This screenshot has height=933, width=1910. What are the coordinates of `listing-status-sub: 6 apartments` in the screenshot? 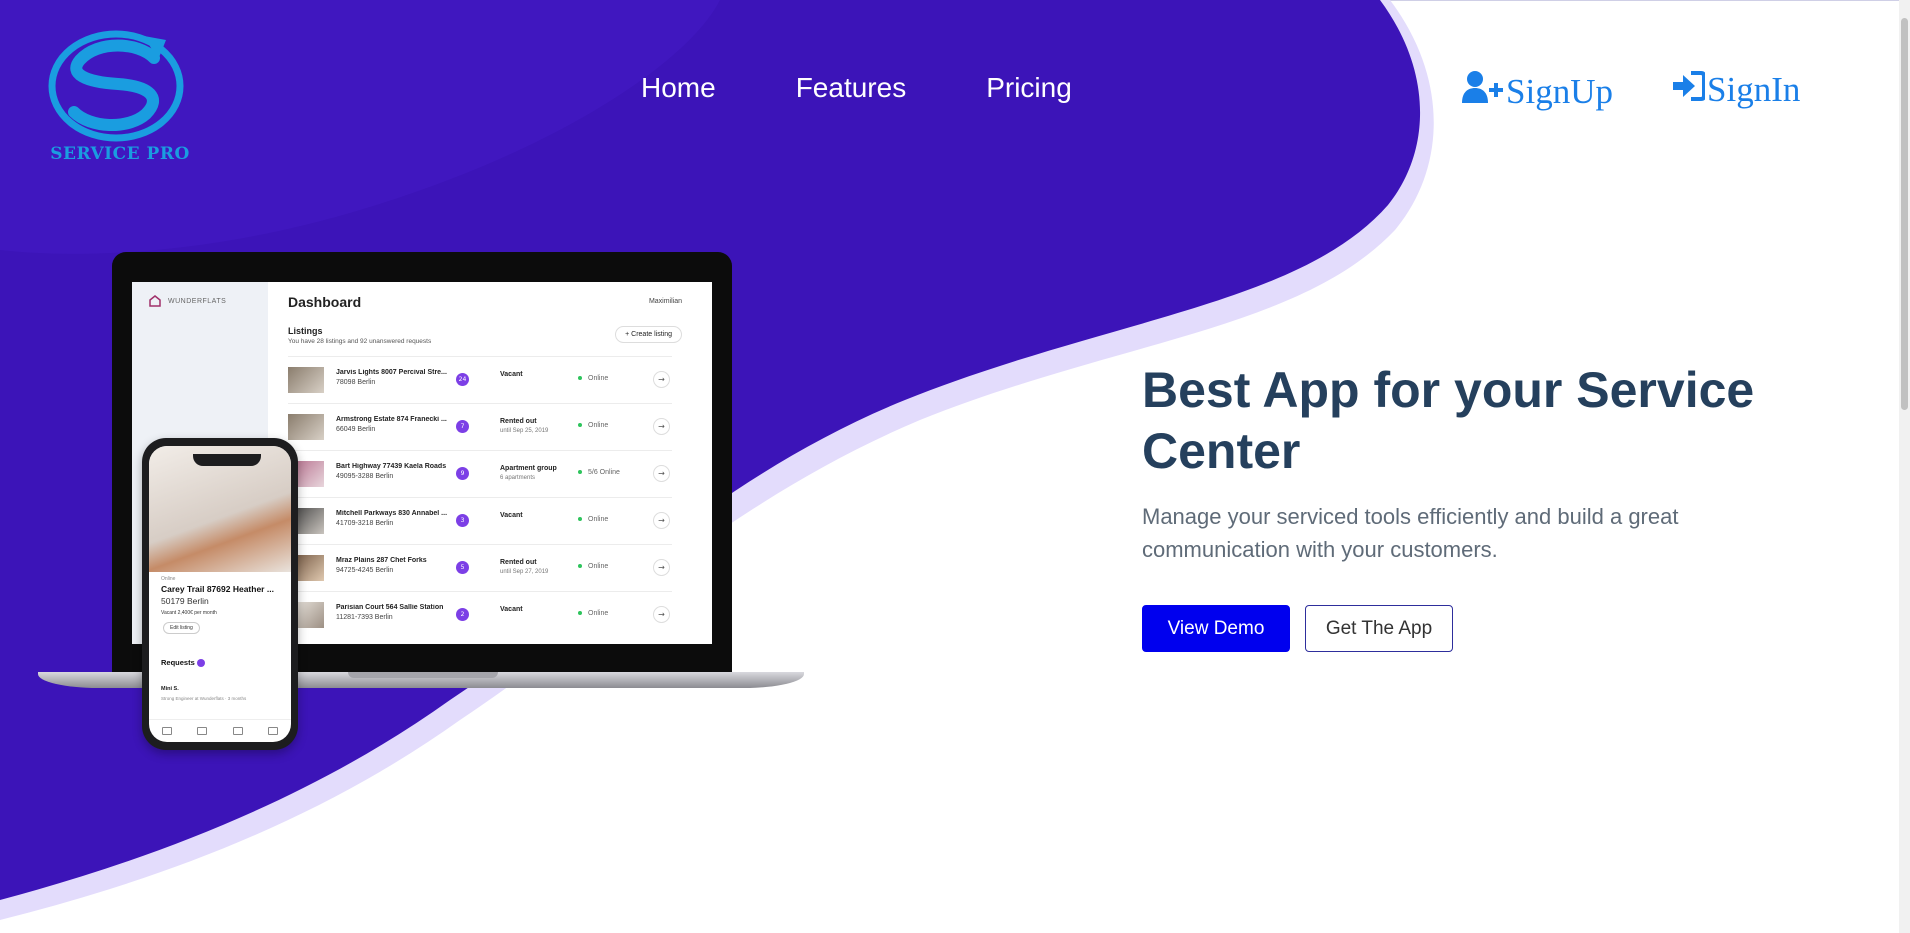 It's located at (518, 478).